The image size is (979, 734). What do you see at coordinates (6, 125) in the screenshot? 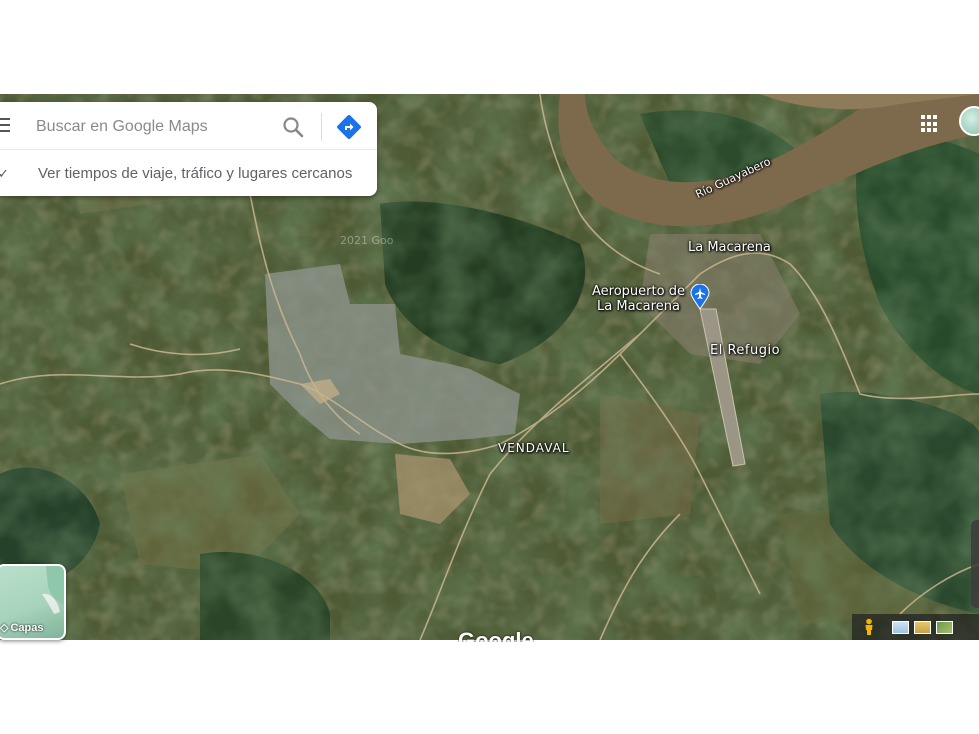
I see `menu-icon` at bounding box center [6, 125].